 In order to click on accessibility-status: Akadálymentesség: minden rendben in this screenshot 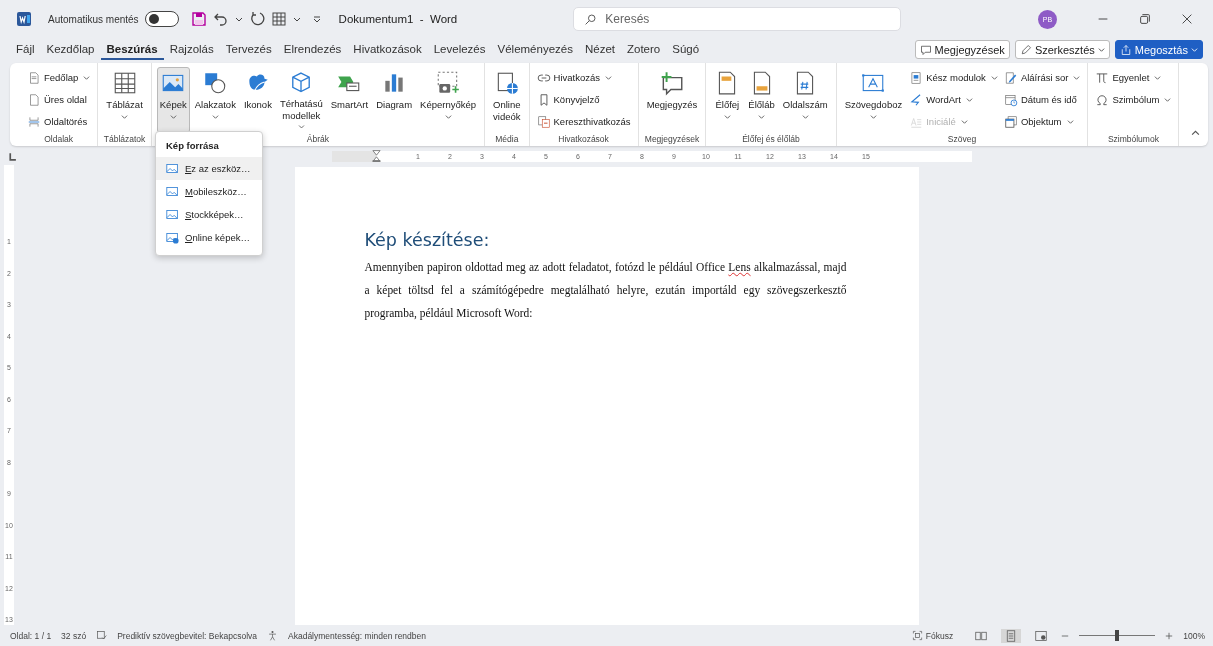, I will do `click(357, 635)`.